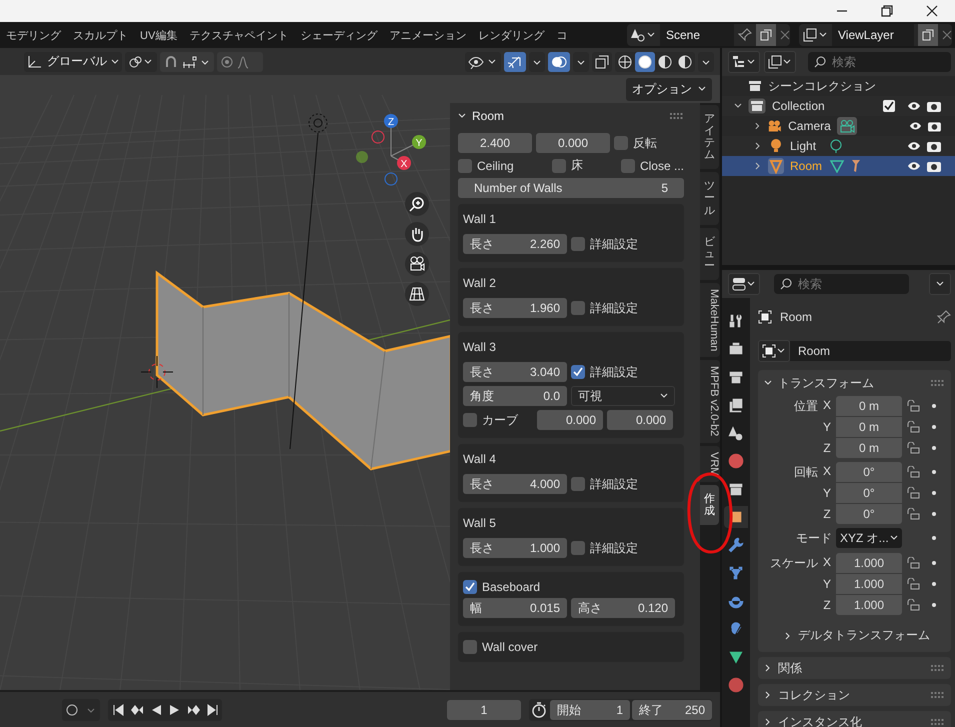 The width and height of the screenshot is (955, 727). I want to click on overlay-toggle, so click(559, 62).